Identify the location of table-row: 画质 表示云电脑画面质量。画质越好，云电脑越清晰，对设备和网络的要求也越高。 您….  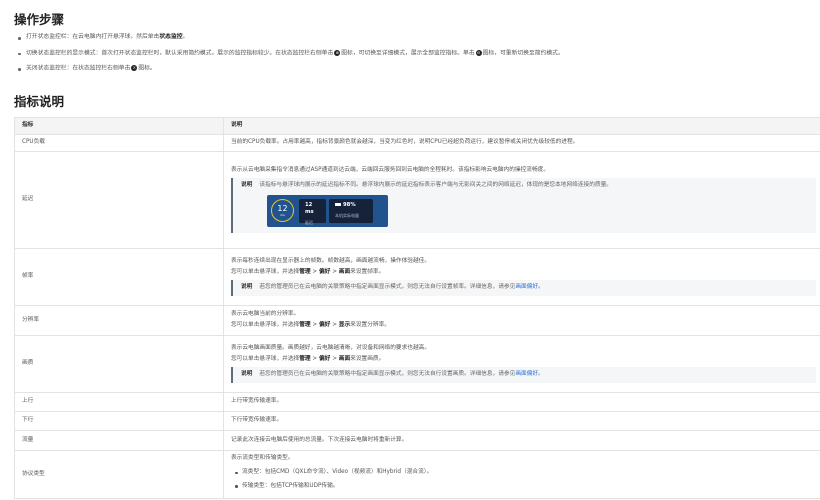
(417, 364).